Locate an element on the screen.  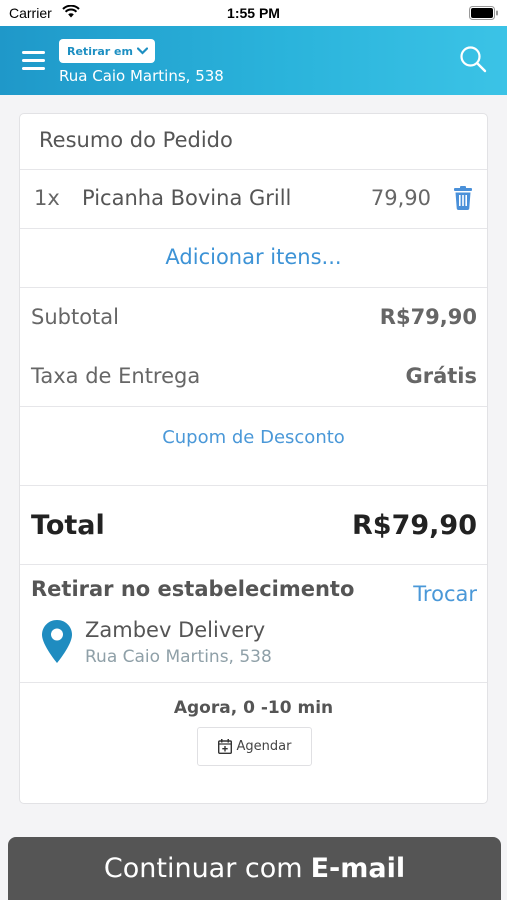
chevron-down-icon is located at coordinates (142, 51).